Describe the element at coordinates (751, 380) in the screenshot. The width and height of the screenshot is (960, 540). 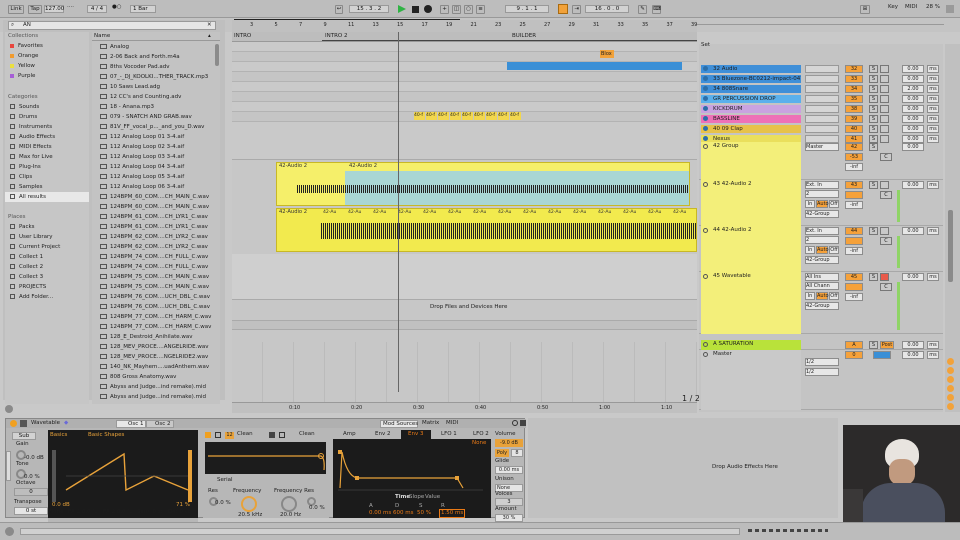
I see `track-title: Master` at that location.